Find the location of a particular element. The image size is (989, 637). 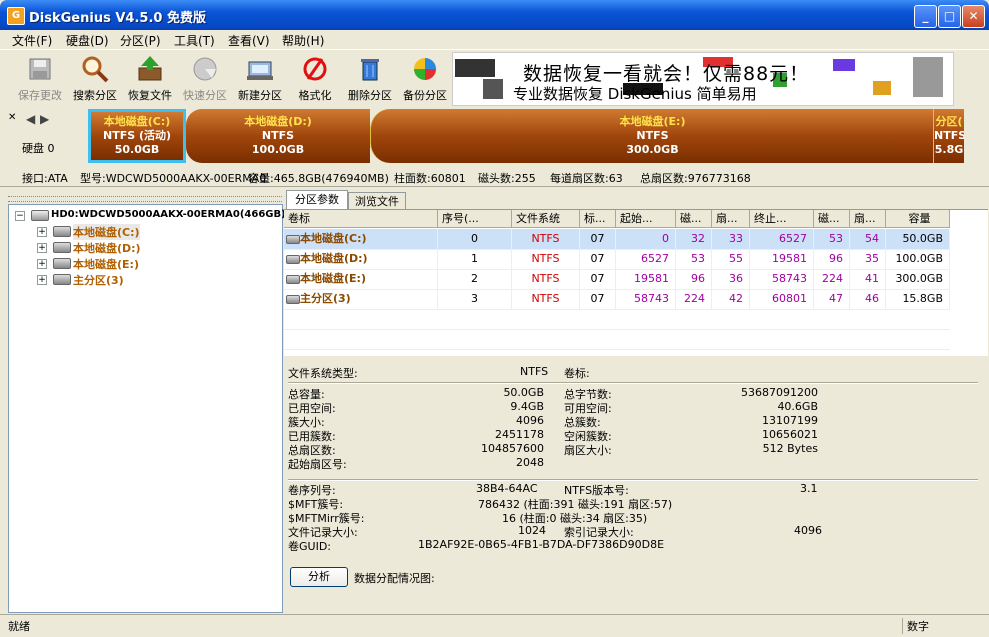

tab-partition-params: 分区参数 is located at coordinates (317, 200).